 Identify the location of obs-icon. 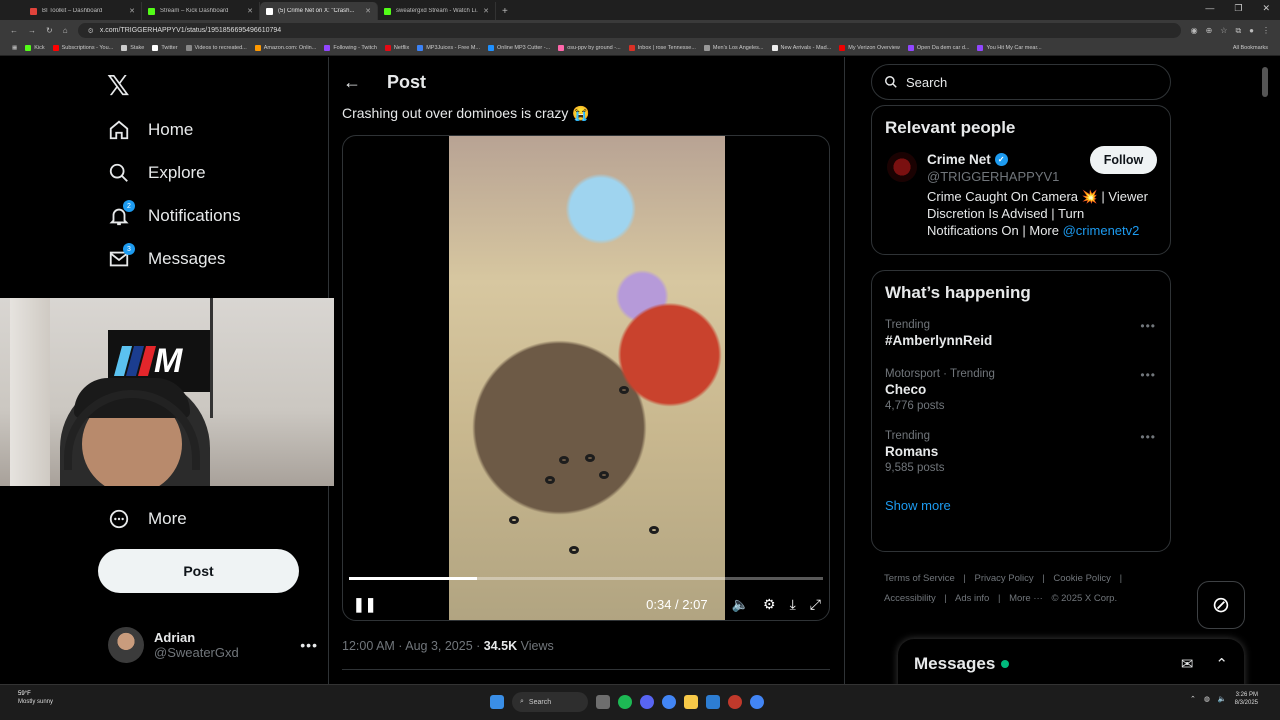
(735, 702).